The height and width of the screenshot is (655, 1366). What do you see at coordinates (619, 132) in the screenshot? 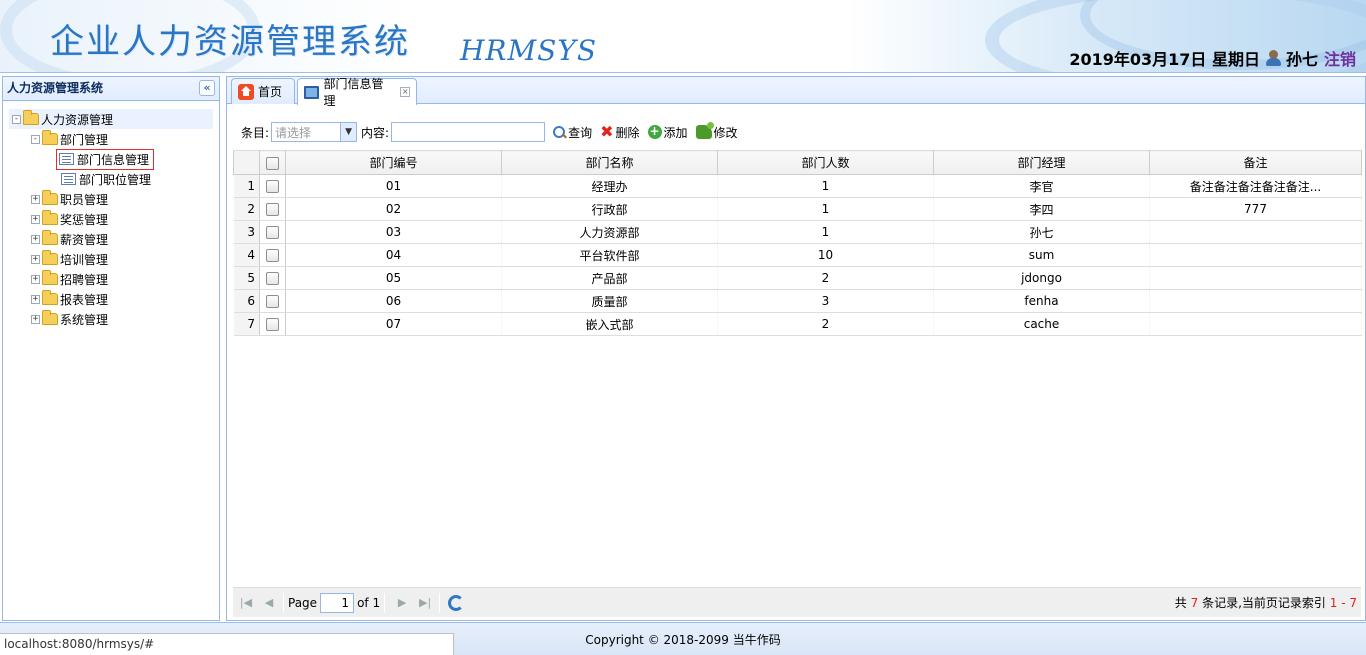
I see `delete-button: ✖ 删除` at bounding box center [619, 132].